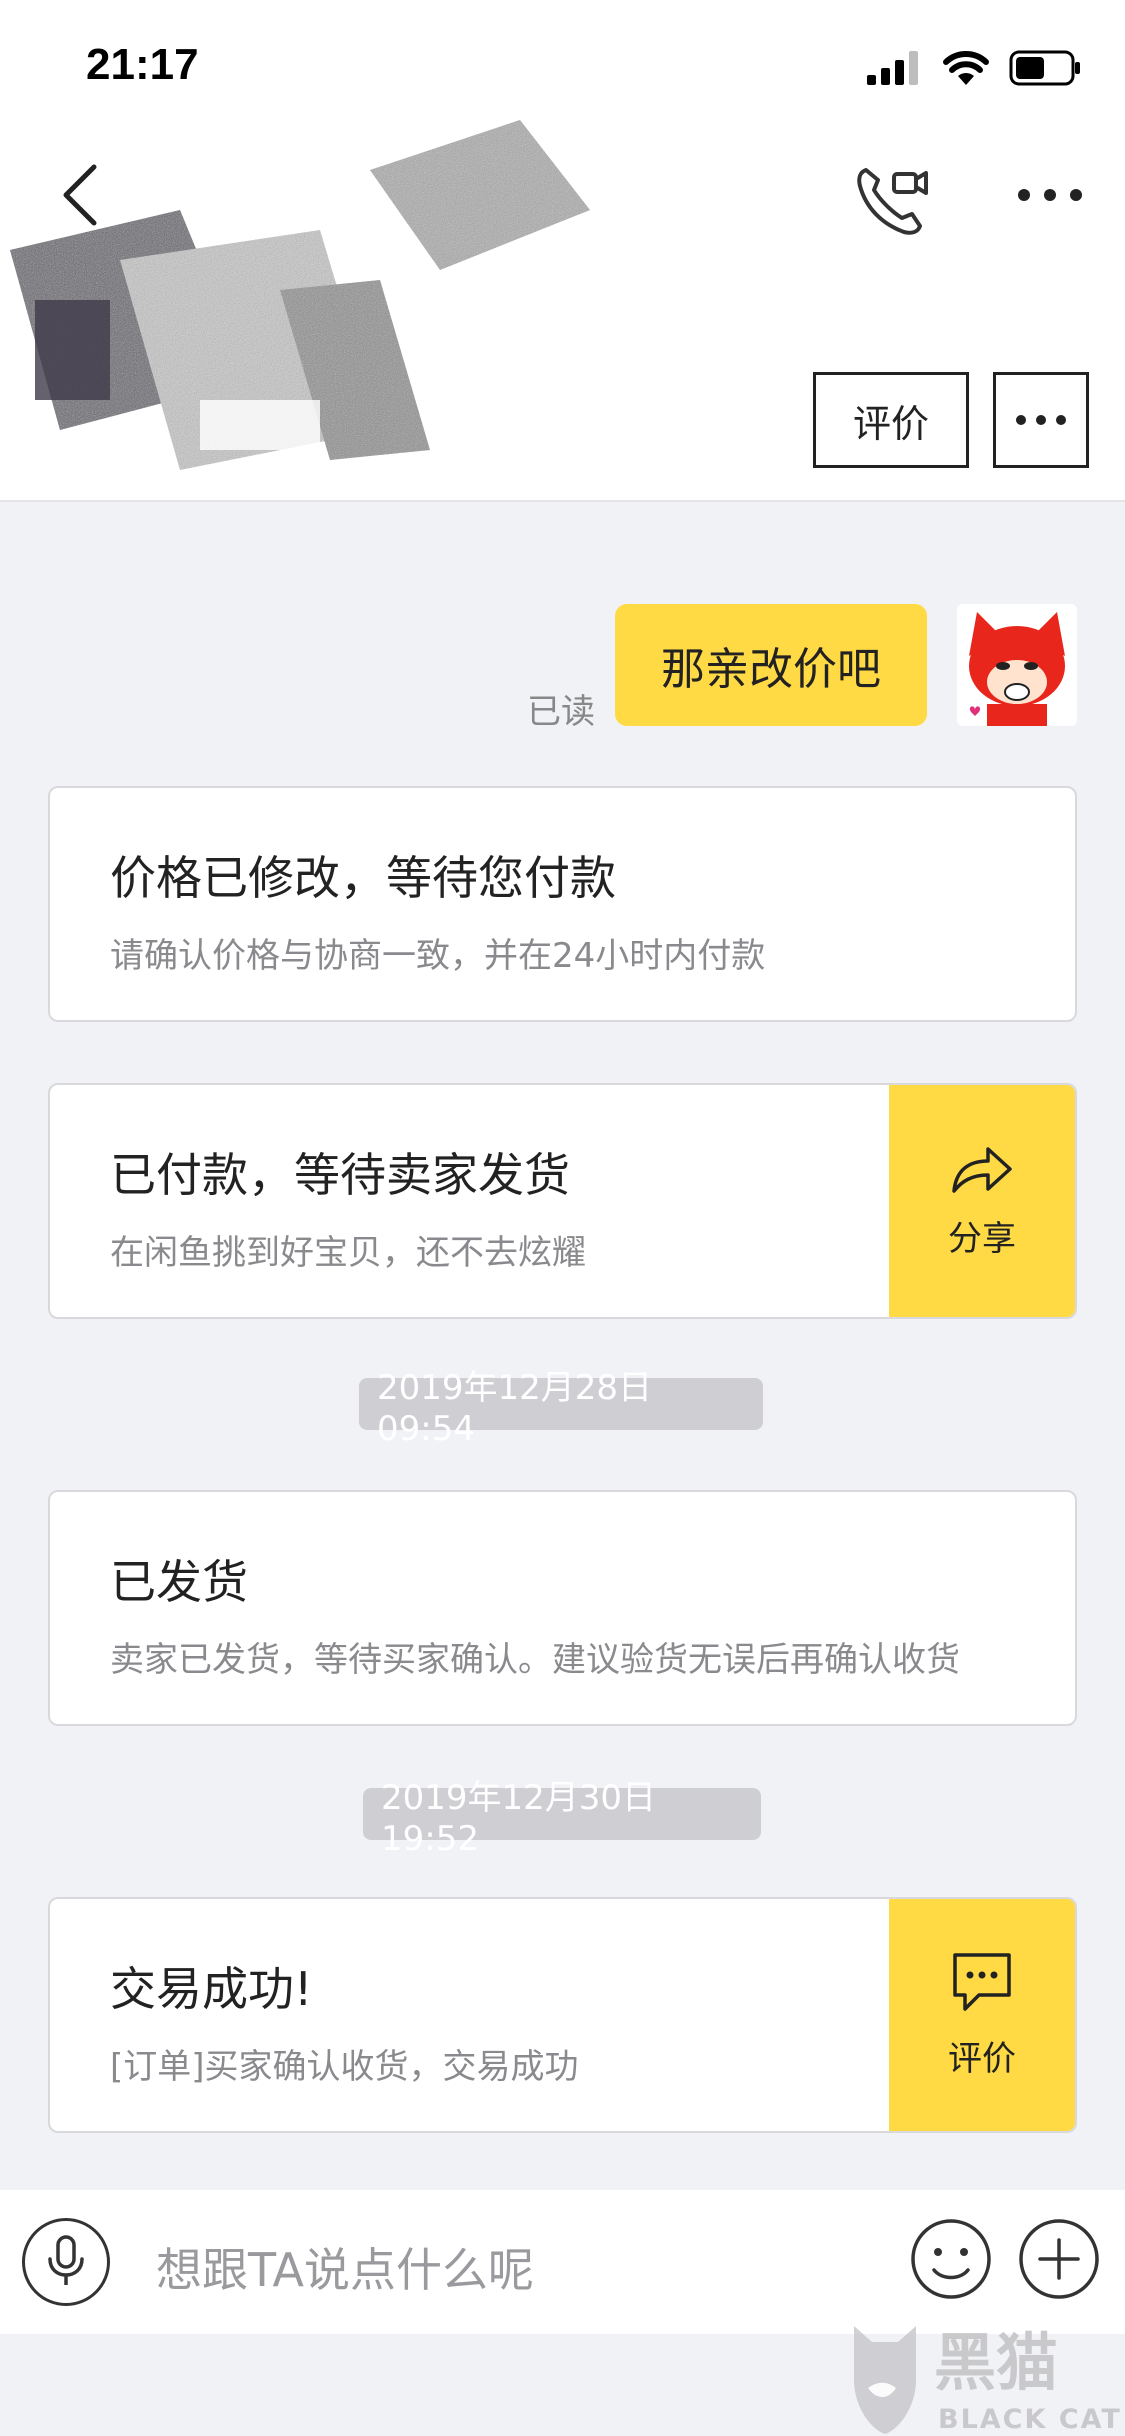 The height and width of the screenshot is (2436, 1125). What do you see at coordinates (982, 1981) in the screenshot?
I see `comment-icon` at bounding box center [982, 1981].